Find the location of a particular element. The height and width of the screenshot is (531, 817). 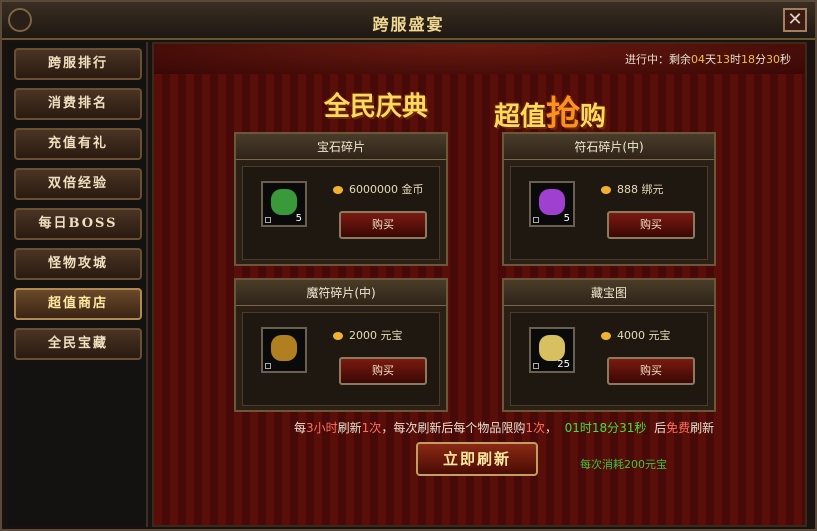

item-price: 2000 元宝 is located at coordinates (368, 335).